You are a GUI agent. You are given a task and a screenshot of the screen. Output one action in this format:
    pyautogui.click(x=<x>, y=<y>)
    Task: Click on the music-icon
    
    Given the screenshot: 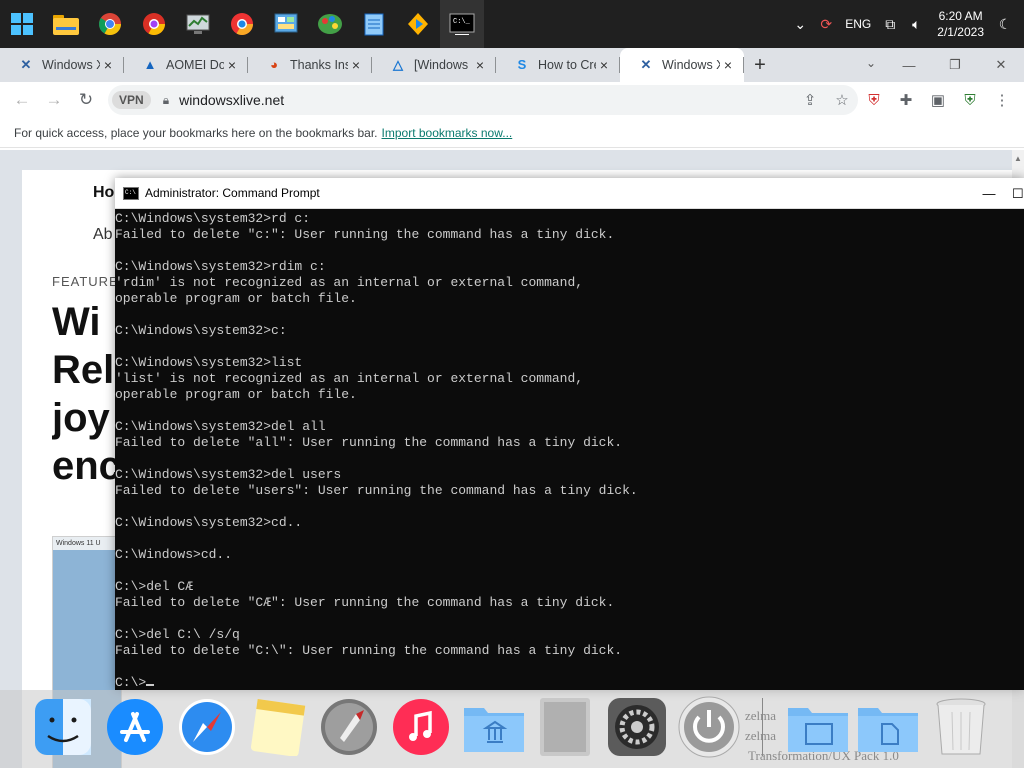 What is the action you would take?
    pyautogui.click(x=421, y=727)
    